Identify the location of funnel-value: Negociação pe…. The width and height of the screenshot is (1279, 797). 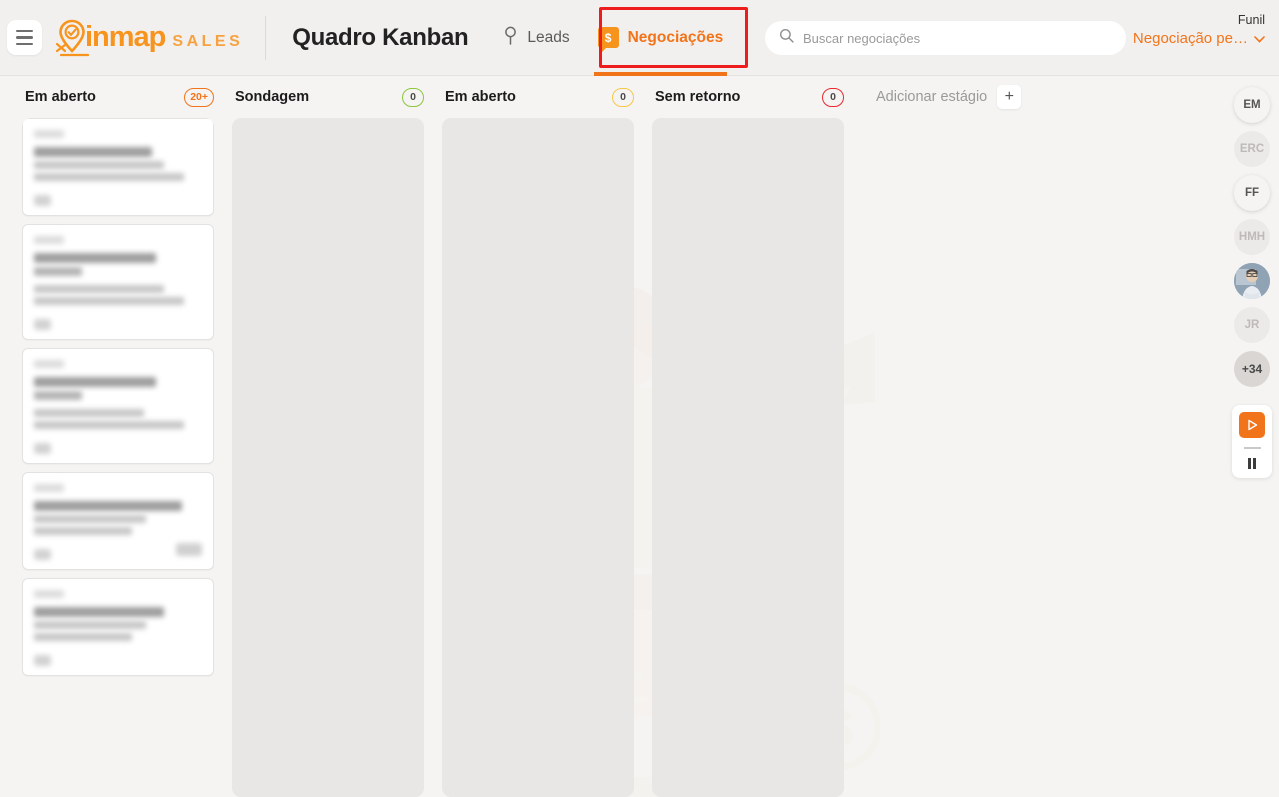
(1190, 38).